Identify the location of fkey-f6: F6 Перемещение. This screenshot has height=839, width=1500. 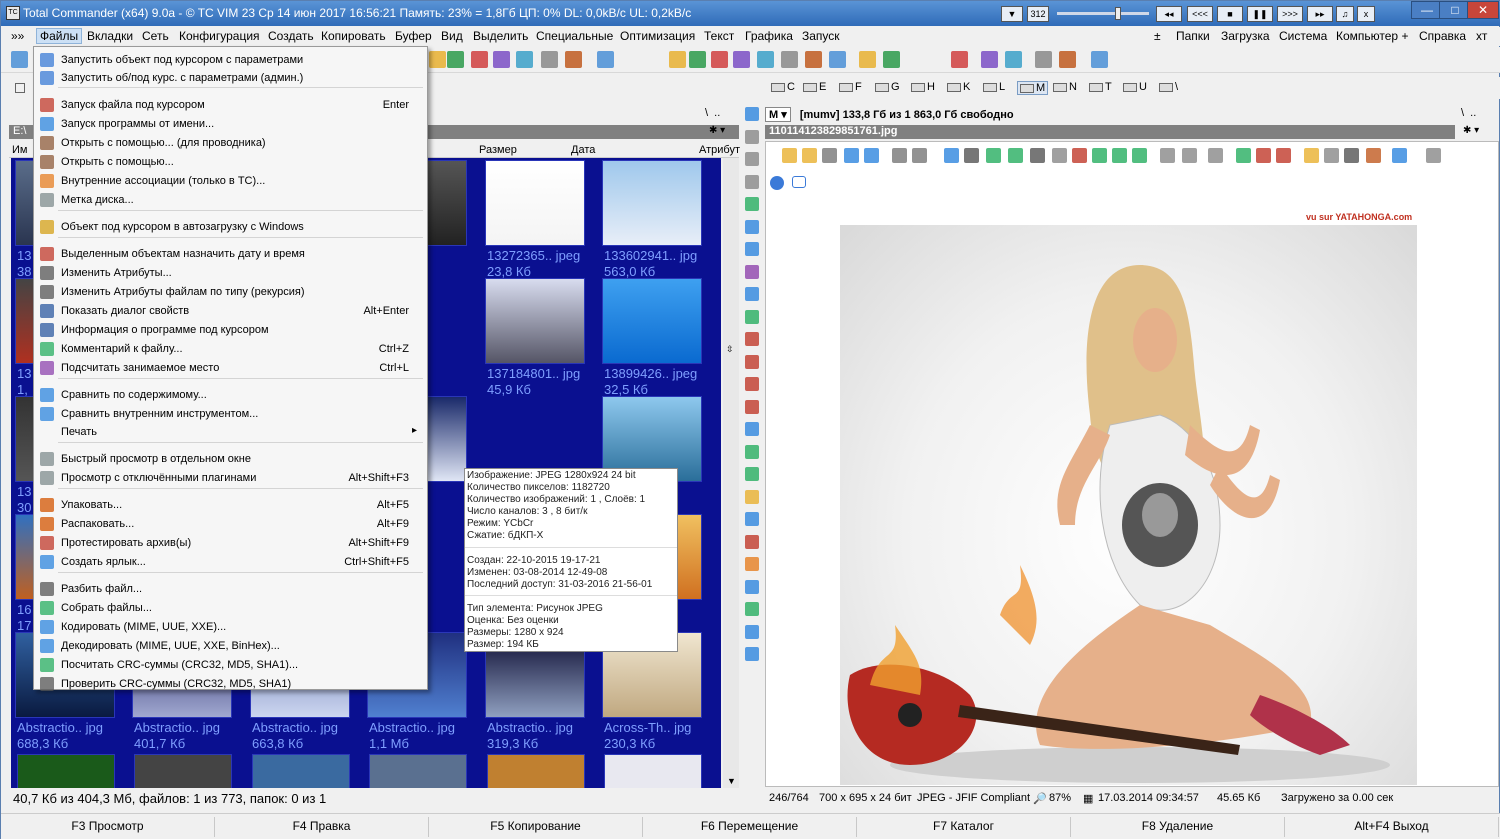
(750, 827).